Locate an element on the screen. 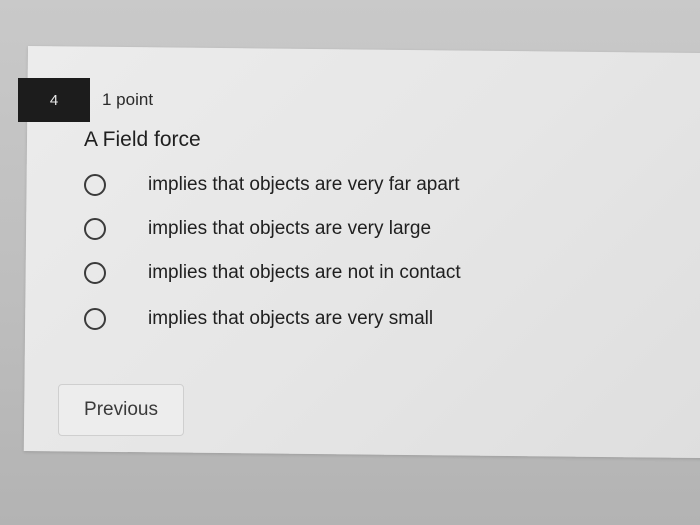 The image size is (700, 525). answer-option-label: implies that objects are not in contact is located at coordinates (304, 272).